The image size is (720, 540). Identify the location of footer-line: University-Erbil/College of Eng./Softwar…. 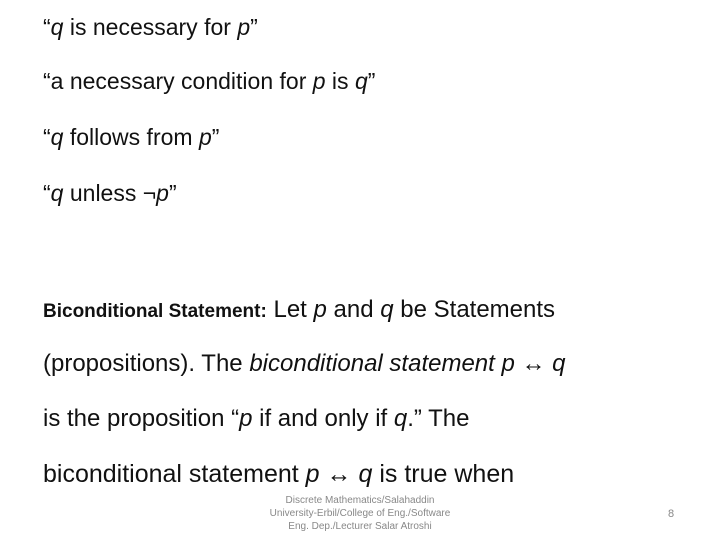
(360, 513).